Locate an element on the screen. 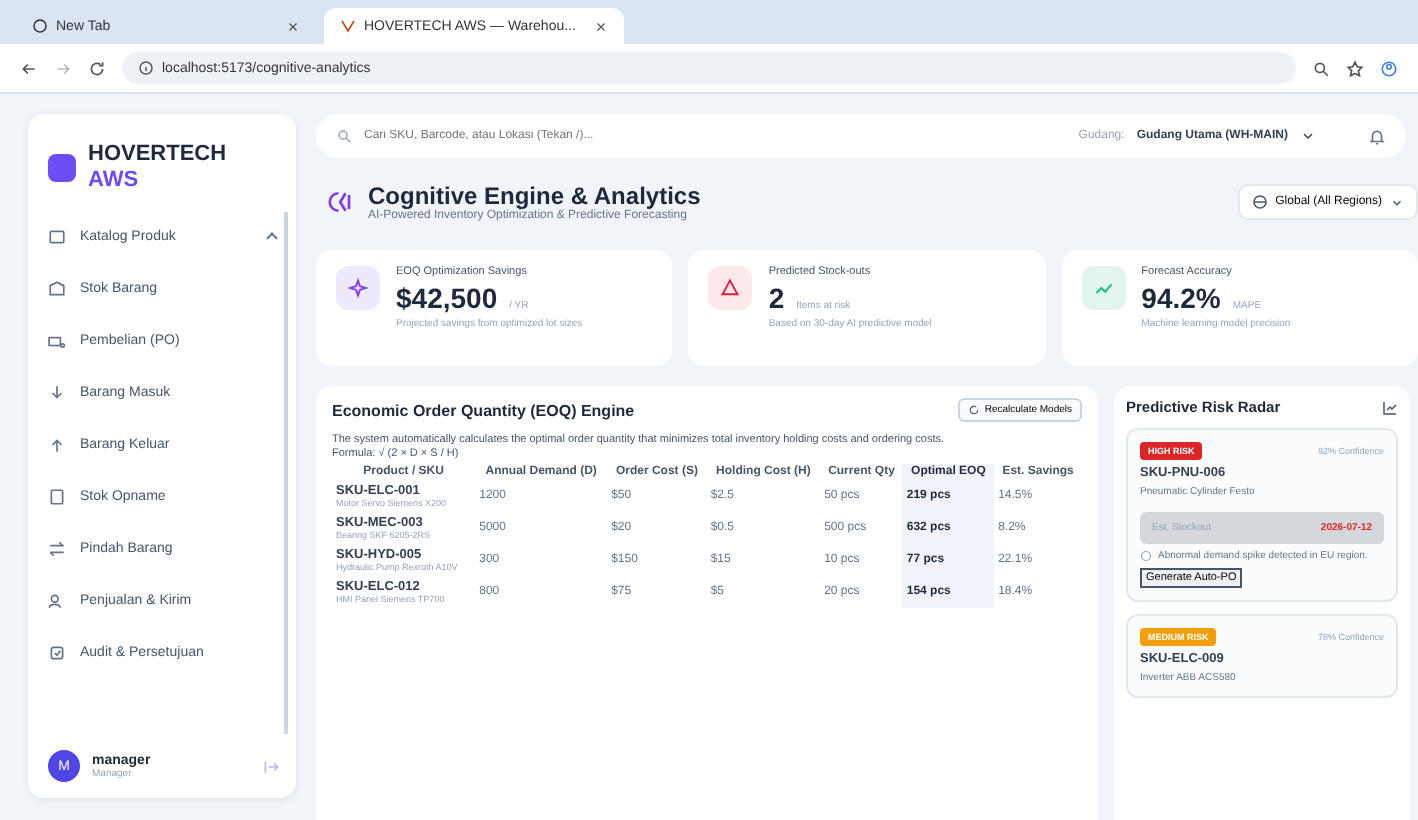  forward-icon is located at coordinates (63, 68).